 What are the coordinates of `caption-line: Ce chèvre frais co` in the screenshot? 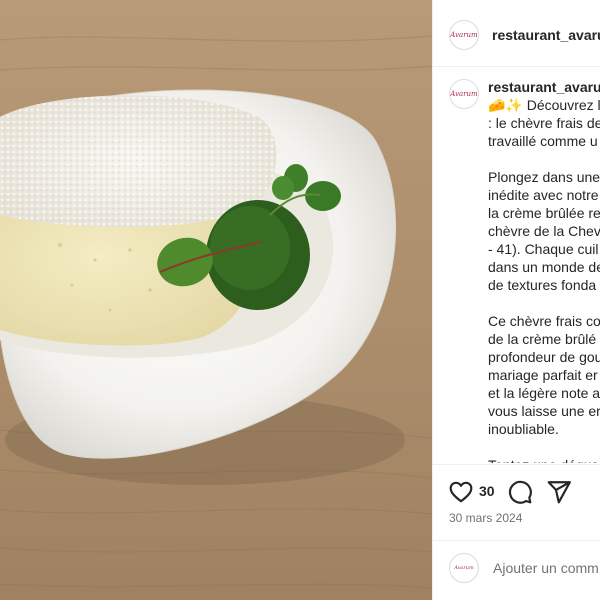 It's located at (544, 321).